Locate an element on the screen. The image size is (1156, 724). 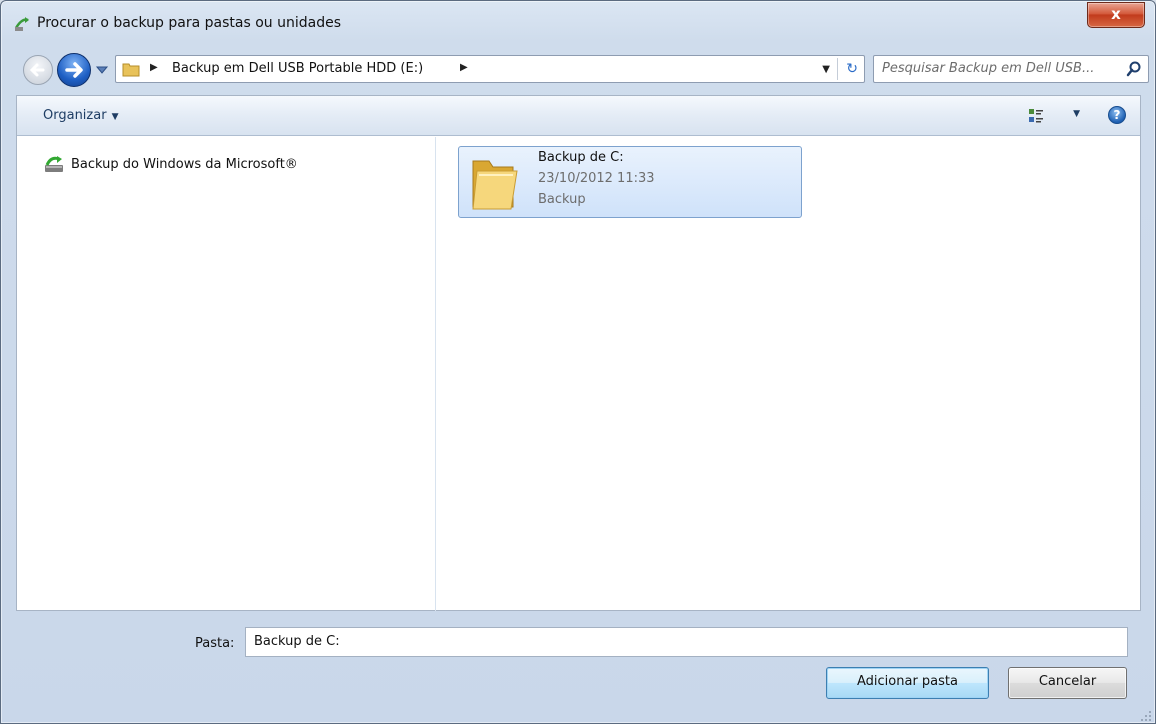
file-name: Backup de C: is located at coordinates (581, 157).